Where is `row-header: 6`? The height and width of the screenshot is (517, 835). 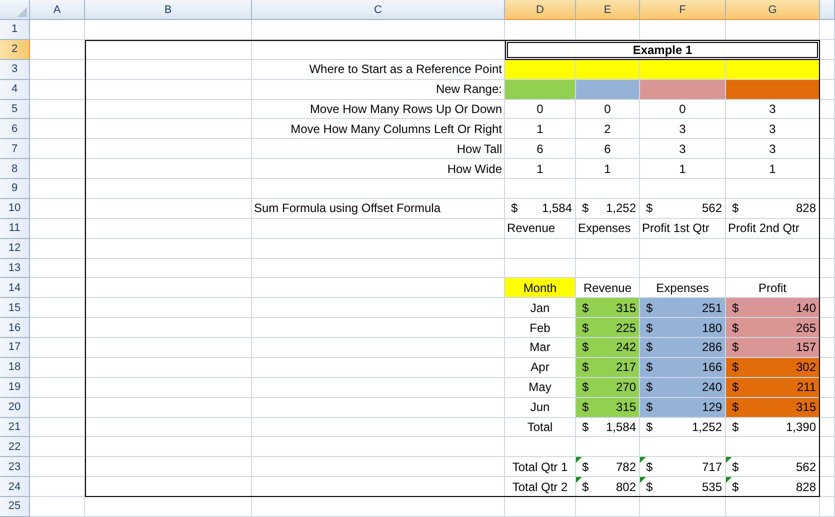
row-header: 6 is located at coordinates (15, 129).